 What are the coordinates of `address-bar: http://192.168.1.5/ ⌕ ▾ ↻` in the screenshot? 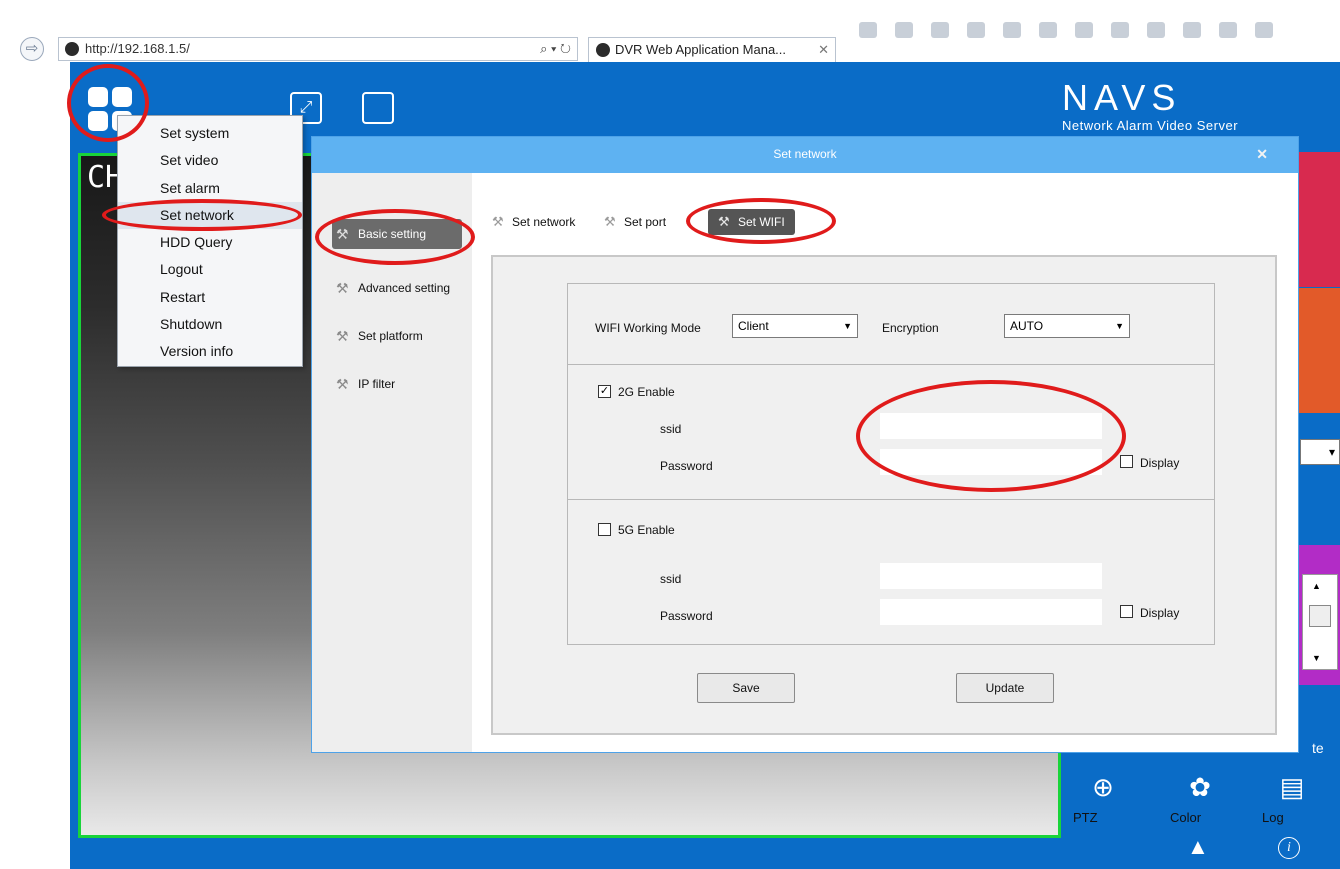 It's located at (318, 49).